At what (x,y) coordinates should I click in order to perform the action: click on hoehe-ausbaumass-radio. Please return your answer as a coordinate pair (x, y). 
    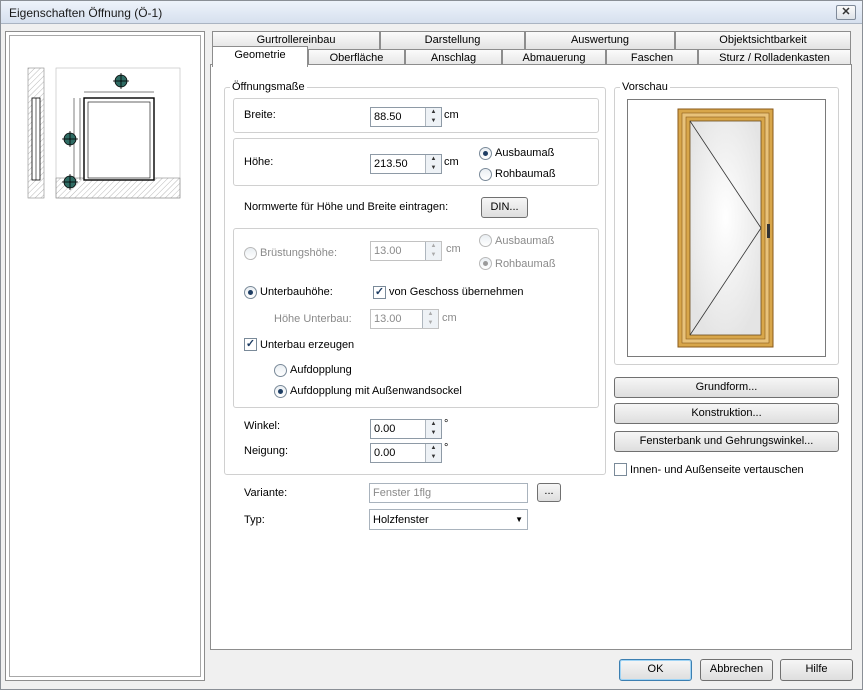
    Looking at the image, I should click on (485, 153).